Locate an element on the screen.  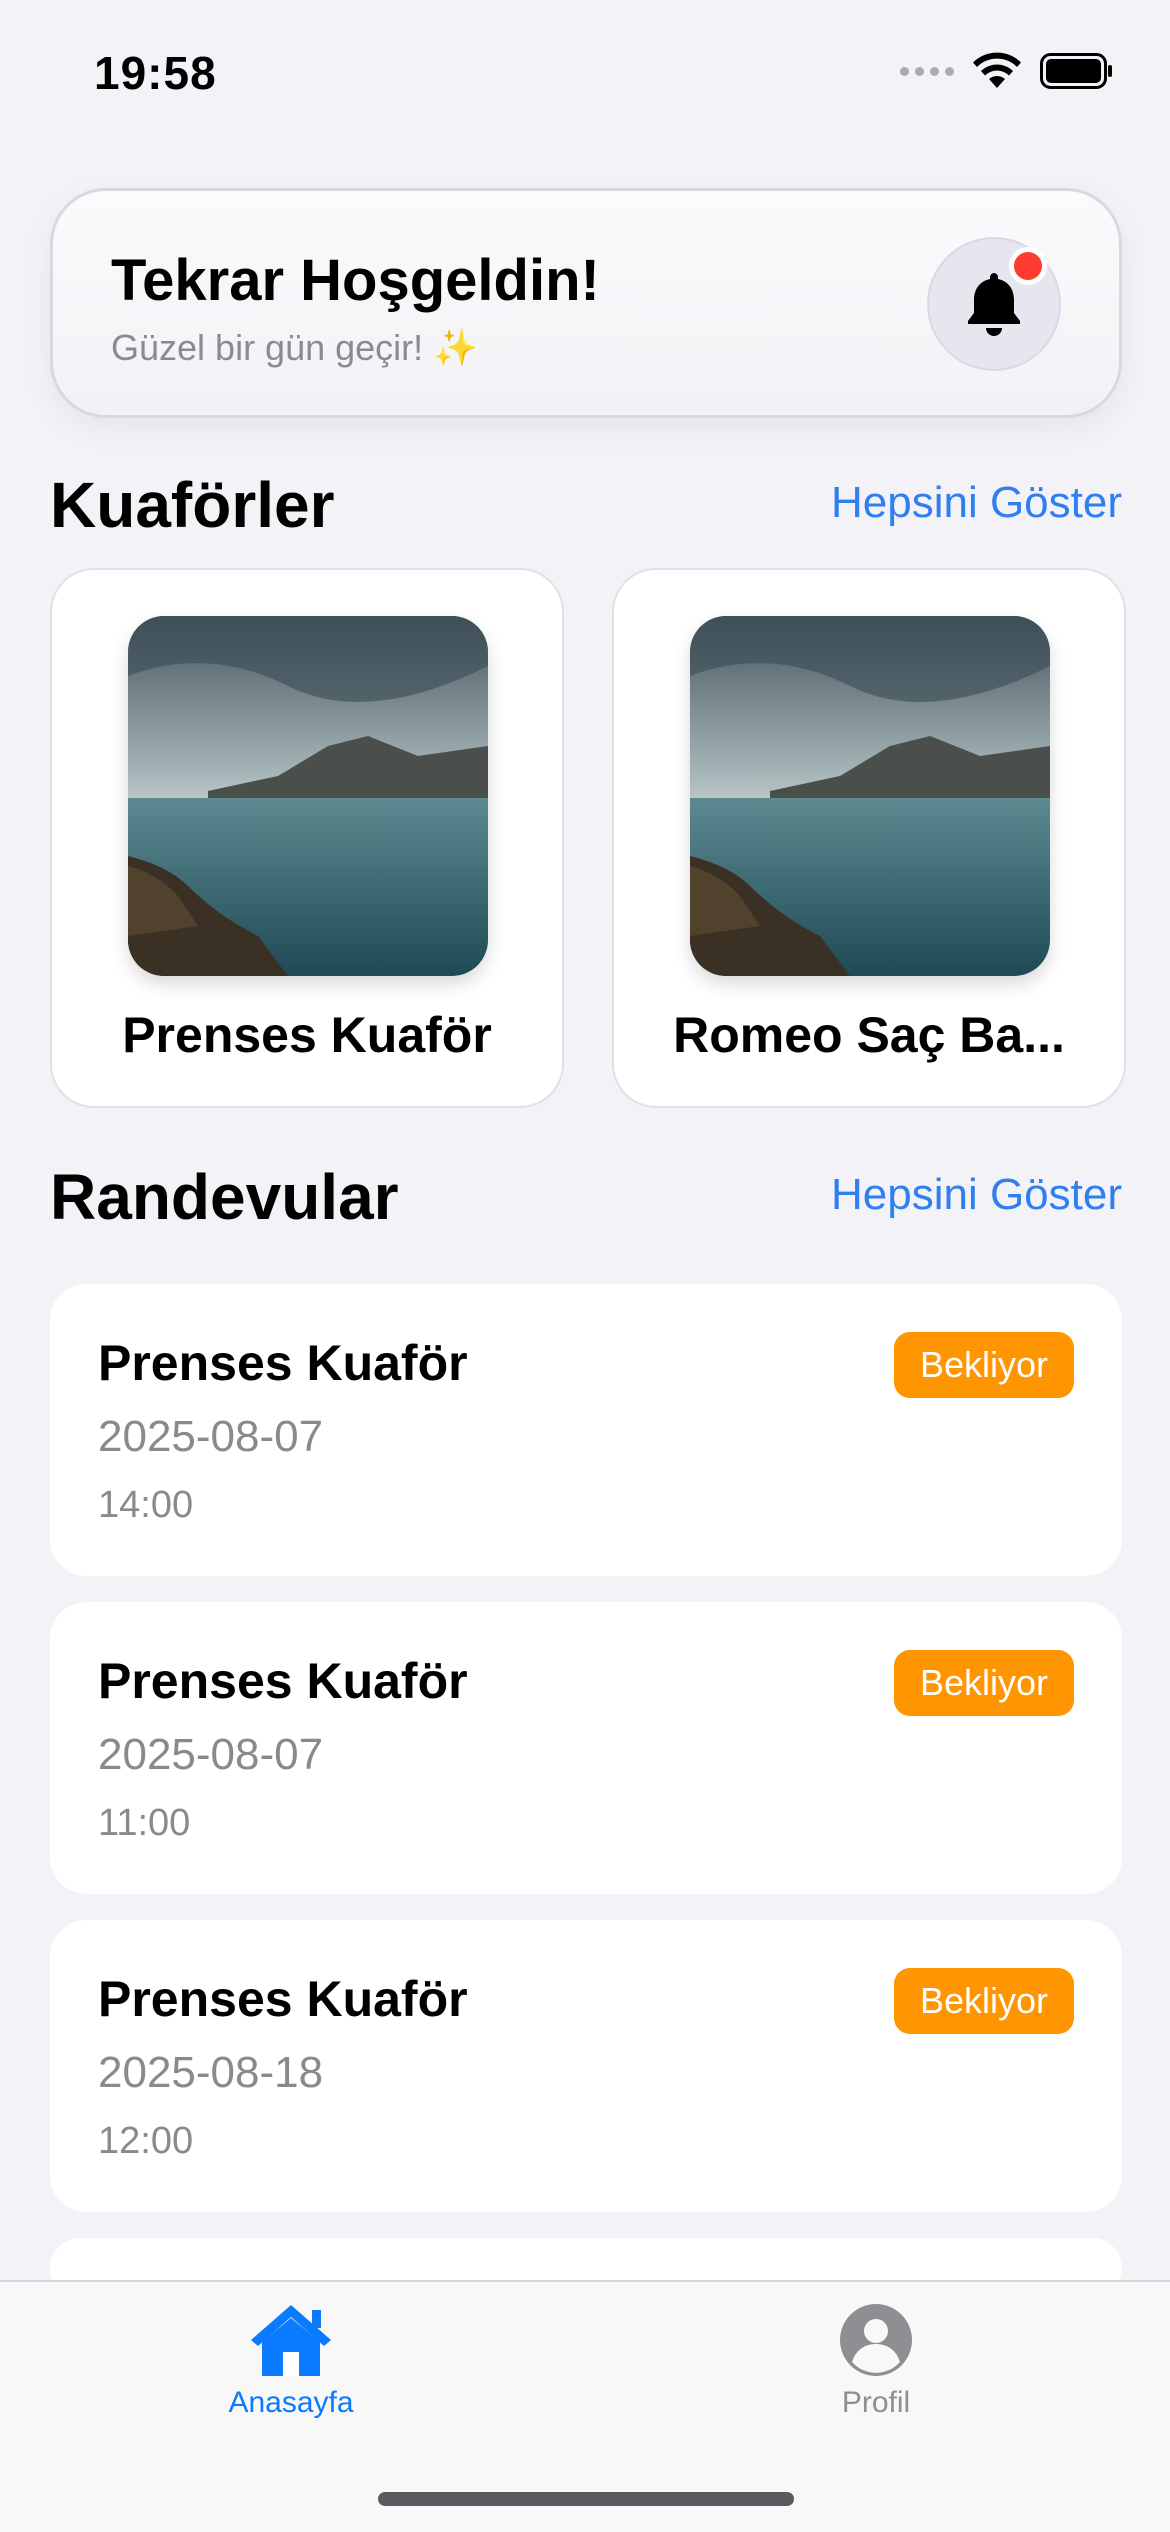
notifications-button is located at coordinates (994, 304).